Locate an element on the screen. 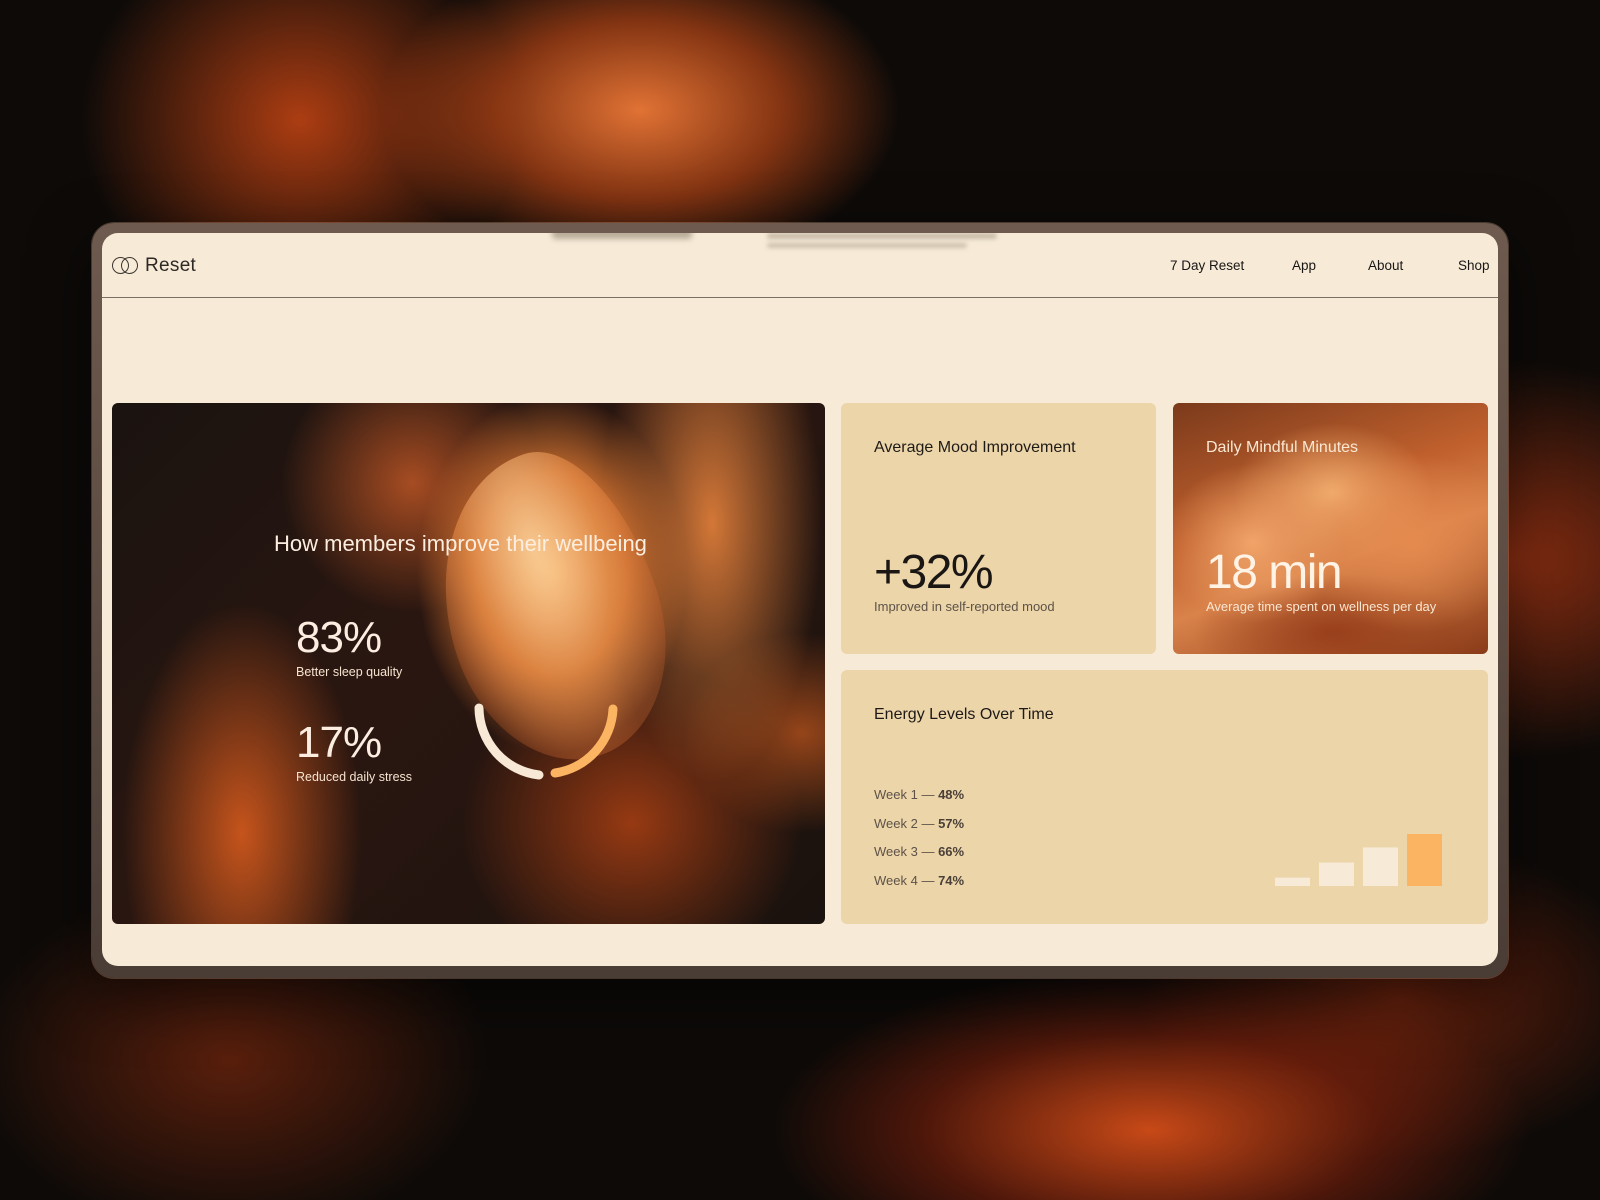 The image size is (1600, 1200). ring-segment-accent is located at coordinates (584, 741).